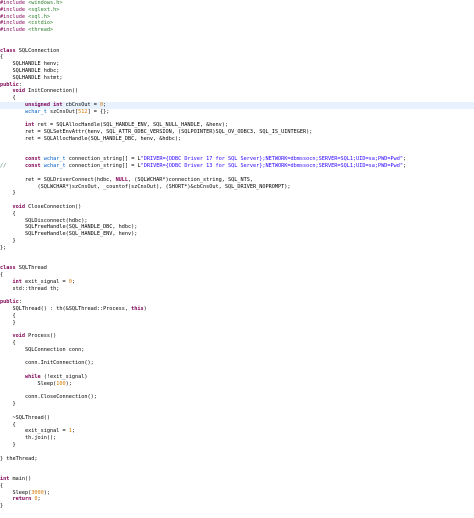 The height and width of the screenshot is (518, 474). What do you see at coordinates (237, 91) in the screenshot?
I see `code-line: void InitConnection()` at bounding box center [237, 91].